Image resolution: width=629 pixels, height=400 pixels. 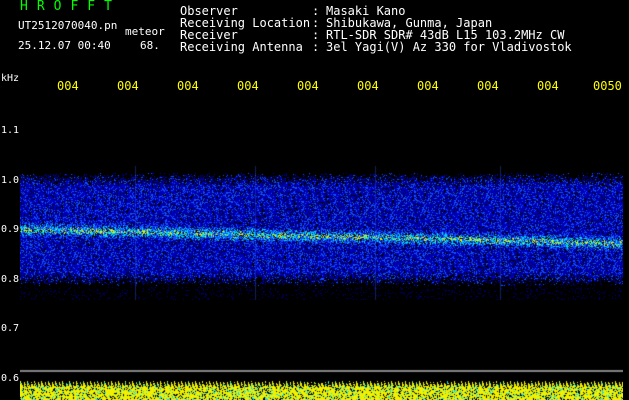 I want to click on meteor-label: meteor, so click(x=145, y=31).